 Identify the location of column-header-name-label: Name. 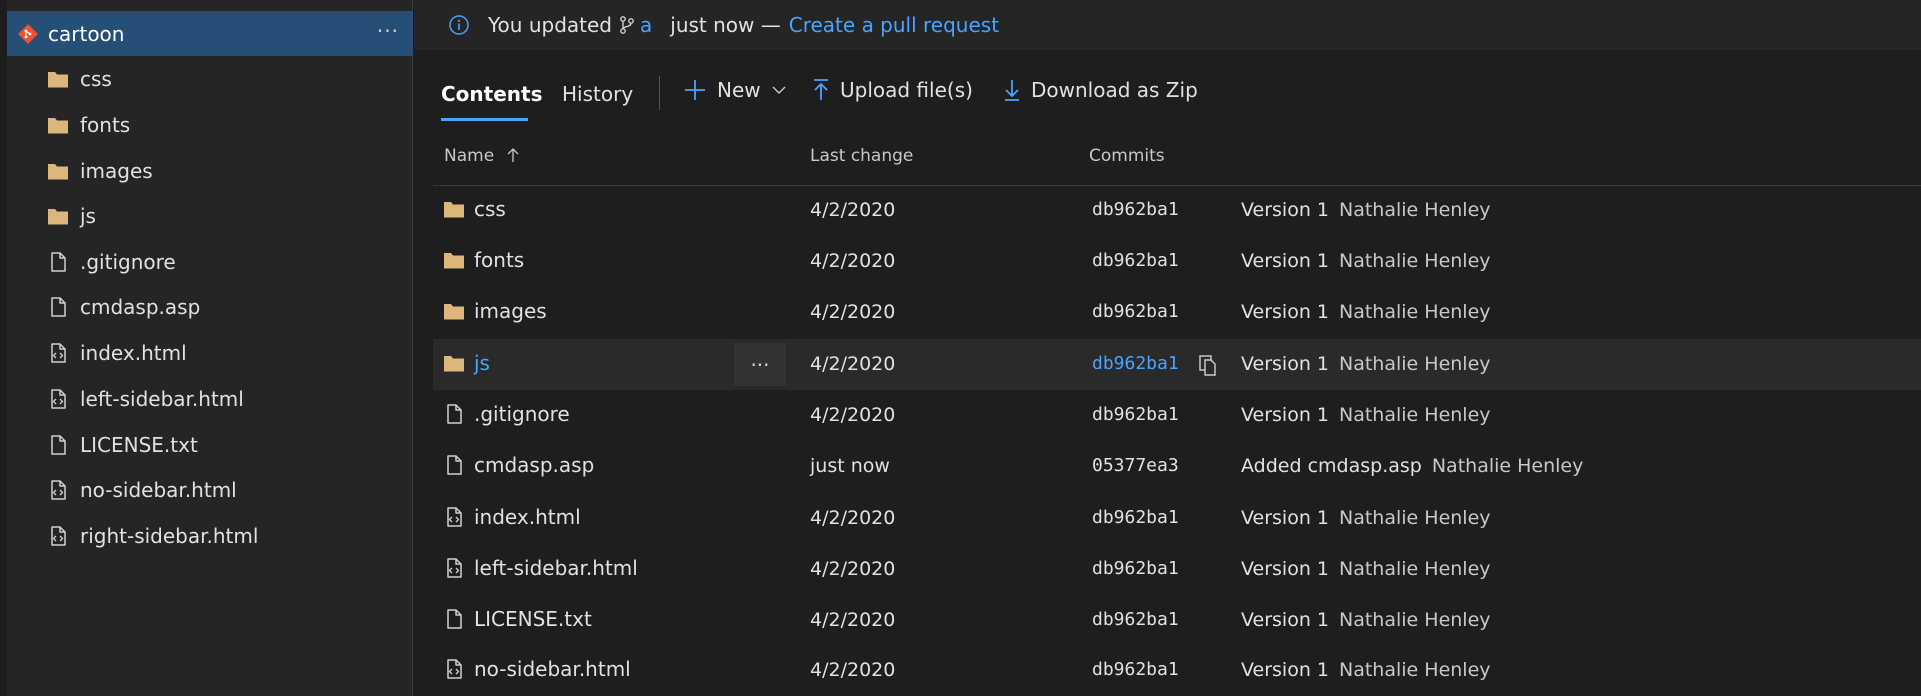
(469, 156).